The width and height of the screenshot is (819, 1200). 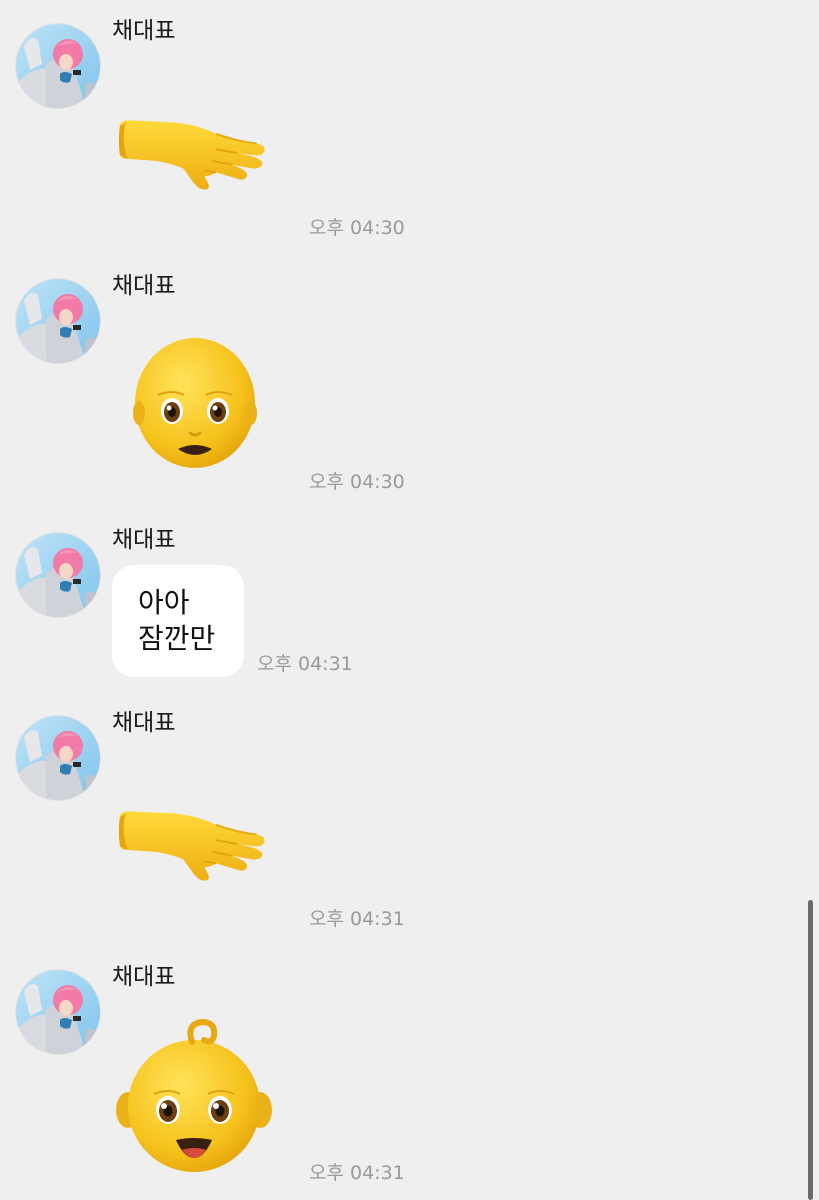 What do you see at coordinates (195, 403) in the screenshot?
I see `bald-face-emoji` at bounding box center [195, 403].